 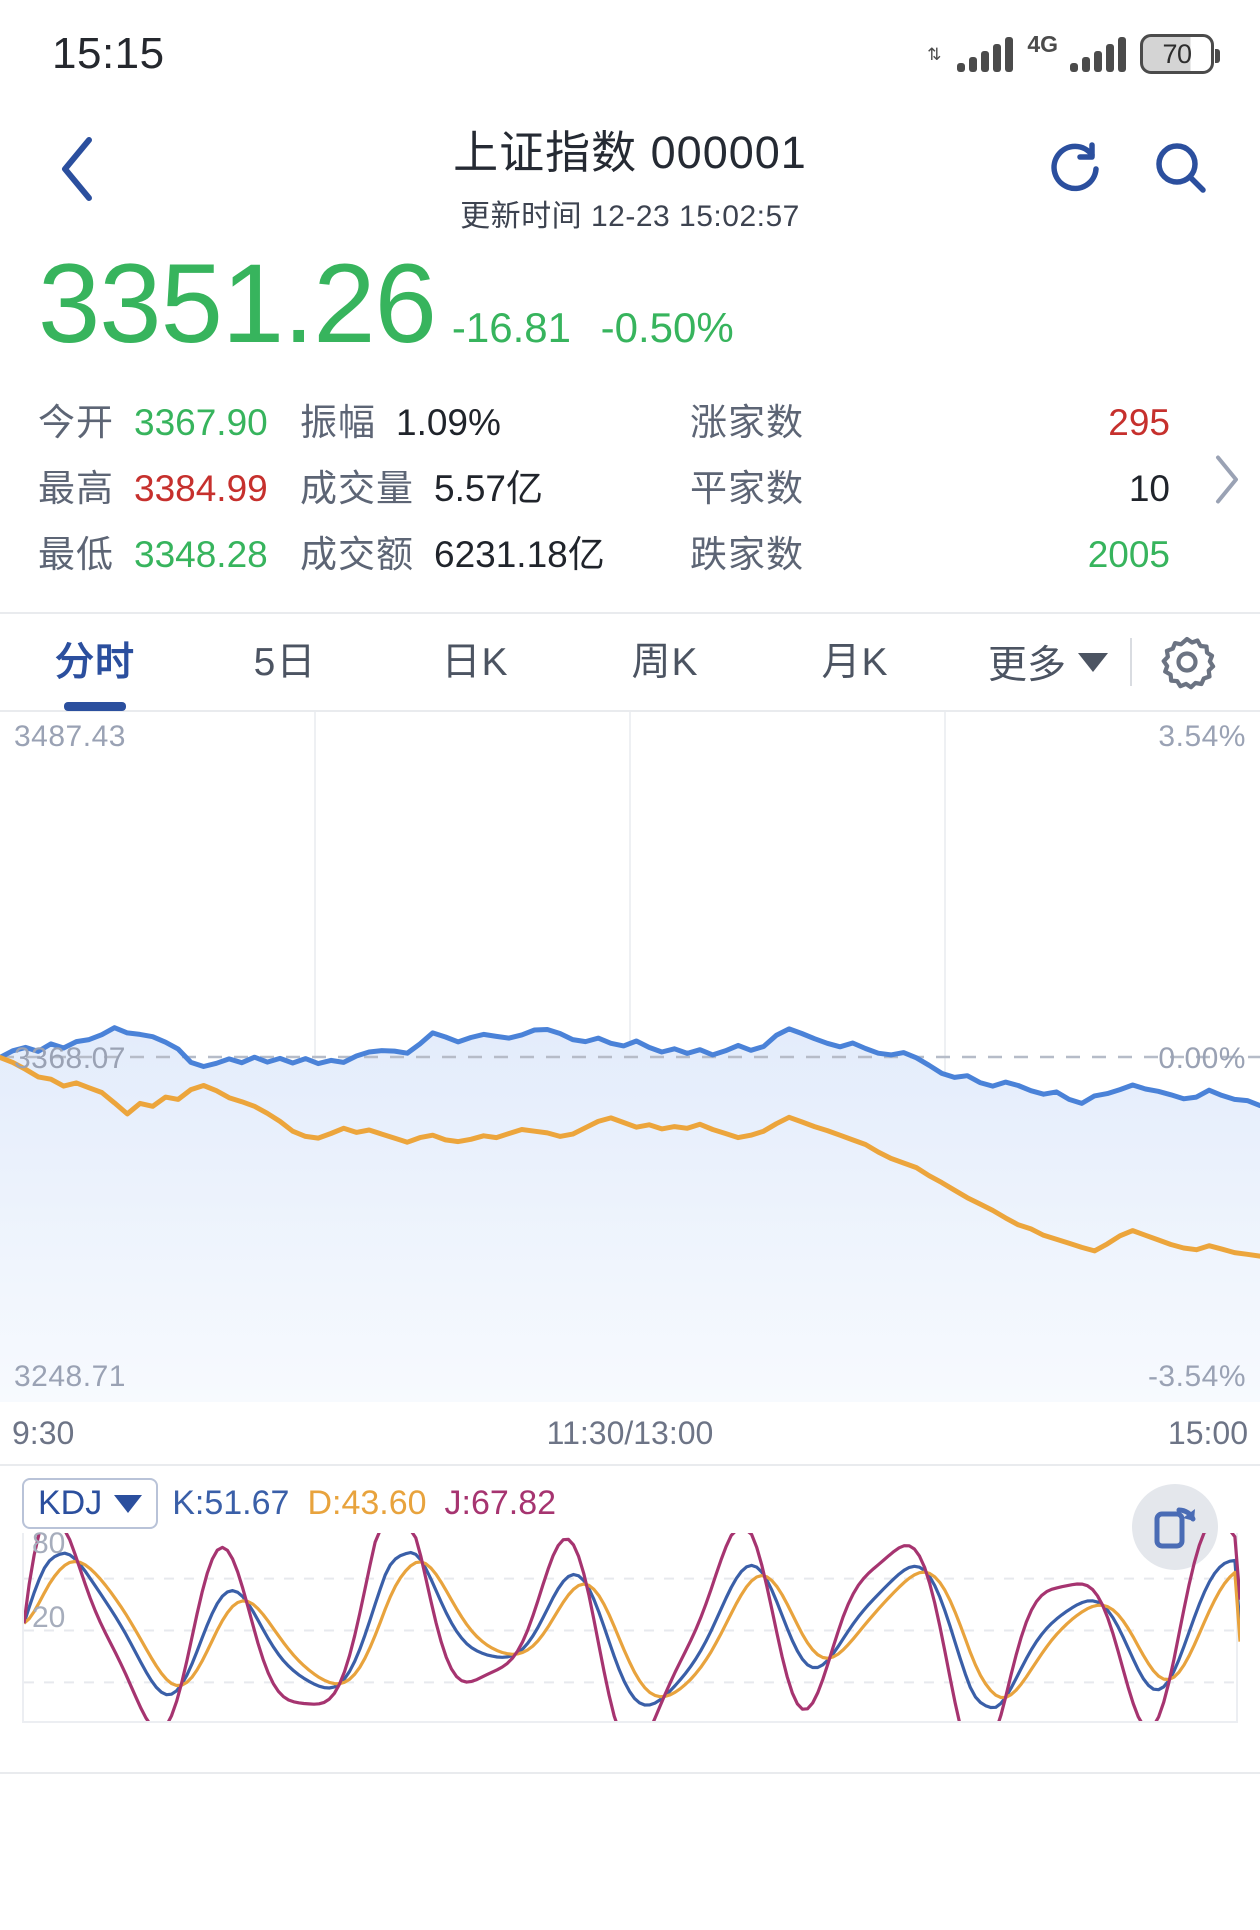 What do you see at coordinates (630, 295) in the screenshot?
I see `quote-summary: 3351.26 -16.81 -0.50%` at bounding box center [630, 295].